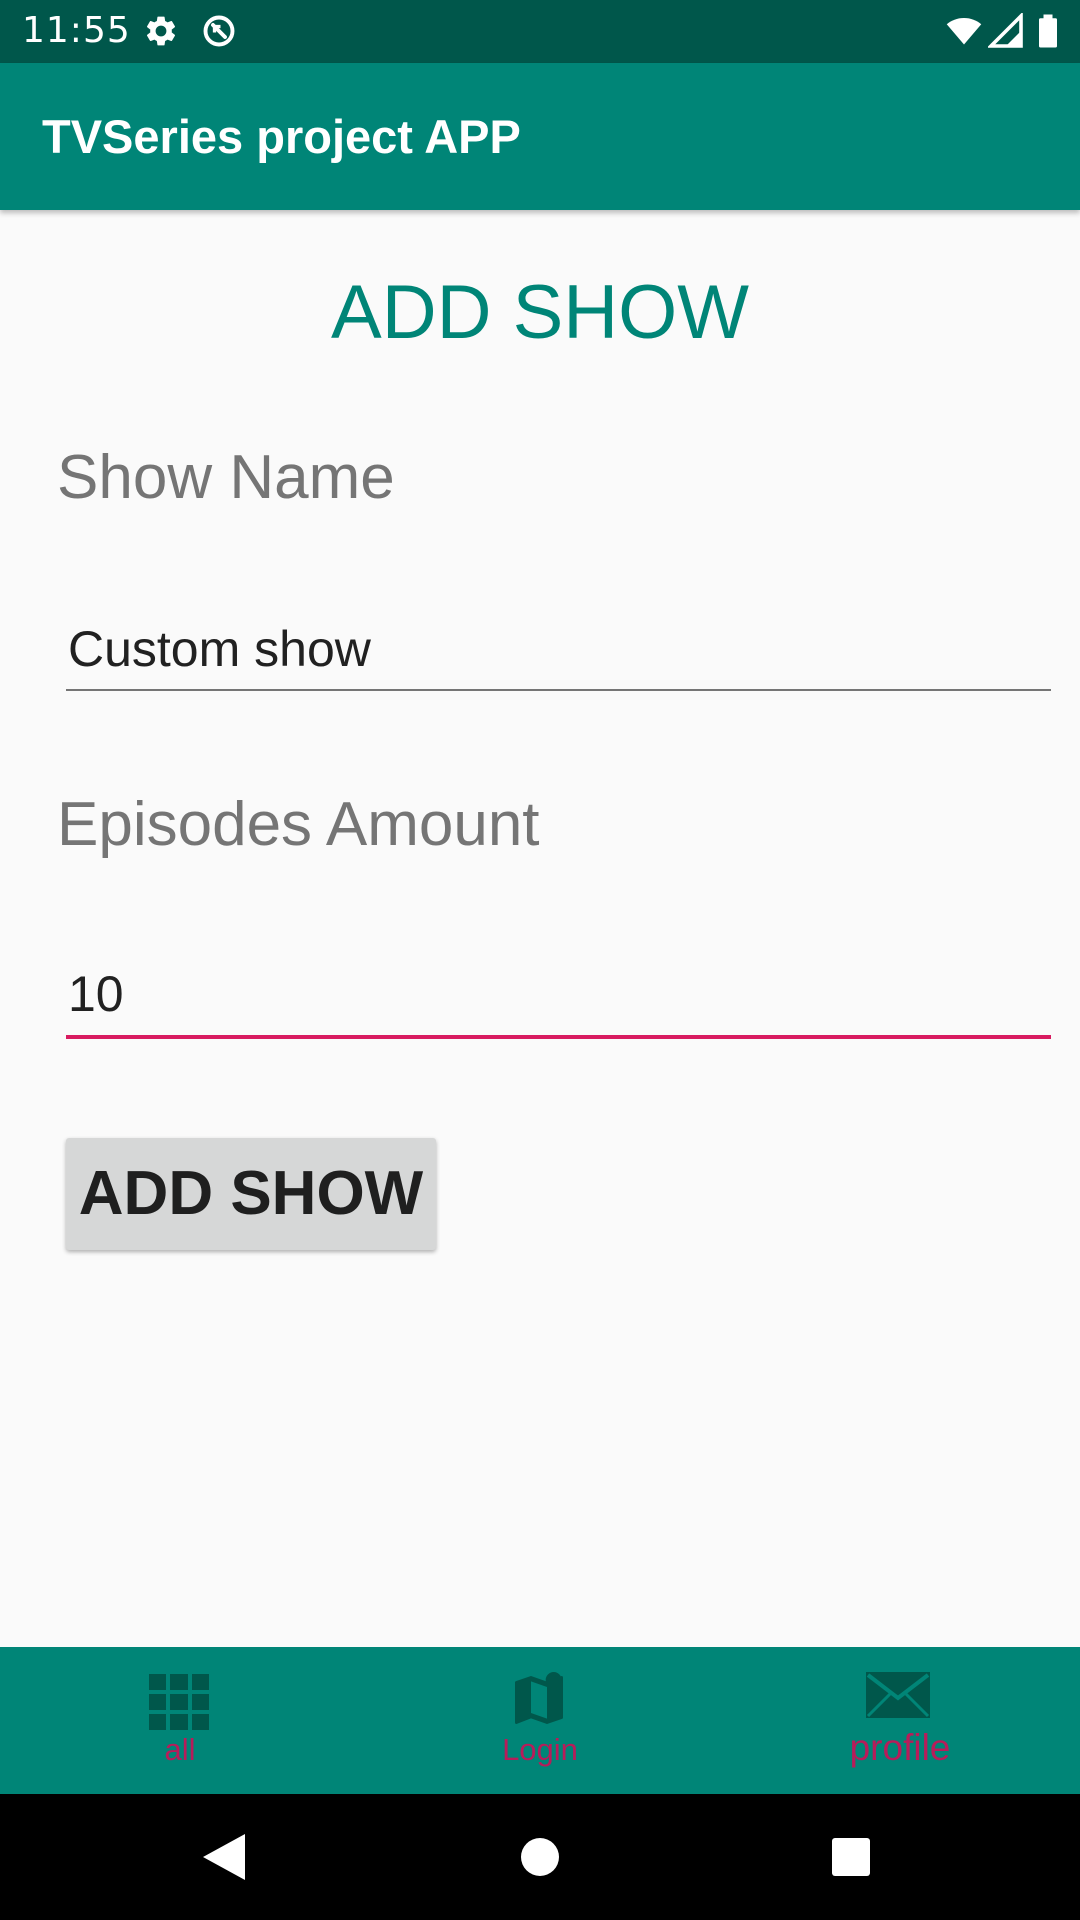  Describe the element at coordinates (1048, 31) in the screenshot. I see `battery-icon` at that location.